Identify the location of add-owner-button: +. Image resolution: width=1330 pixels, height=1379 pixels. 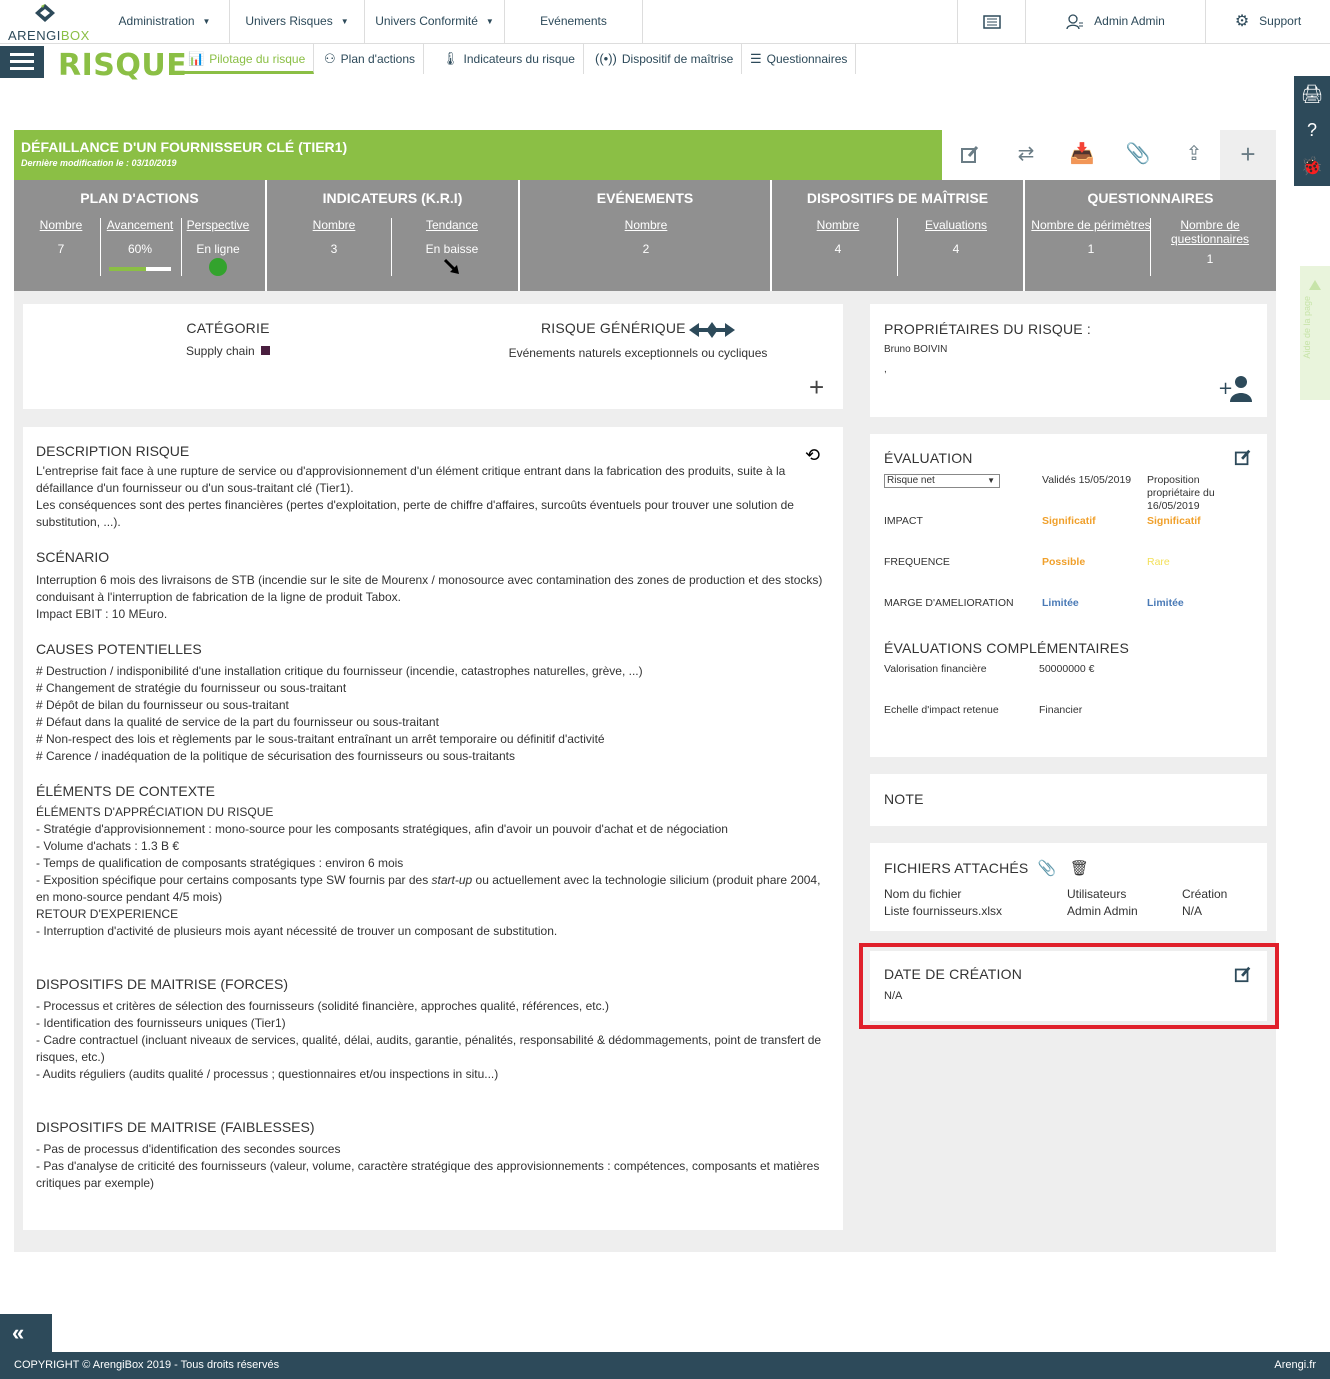
(1236, 389).